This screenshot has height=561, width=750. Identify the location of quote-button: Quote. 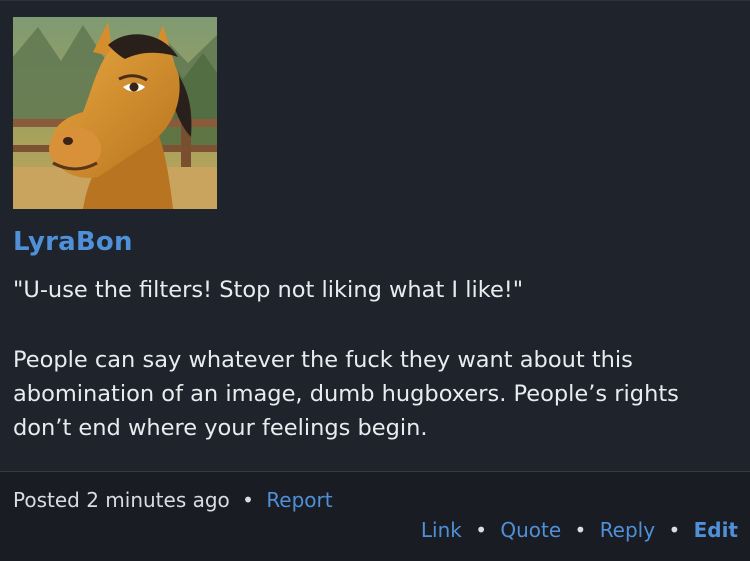
(530, 530).